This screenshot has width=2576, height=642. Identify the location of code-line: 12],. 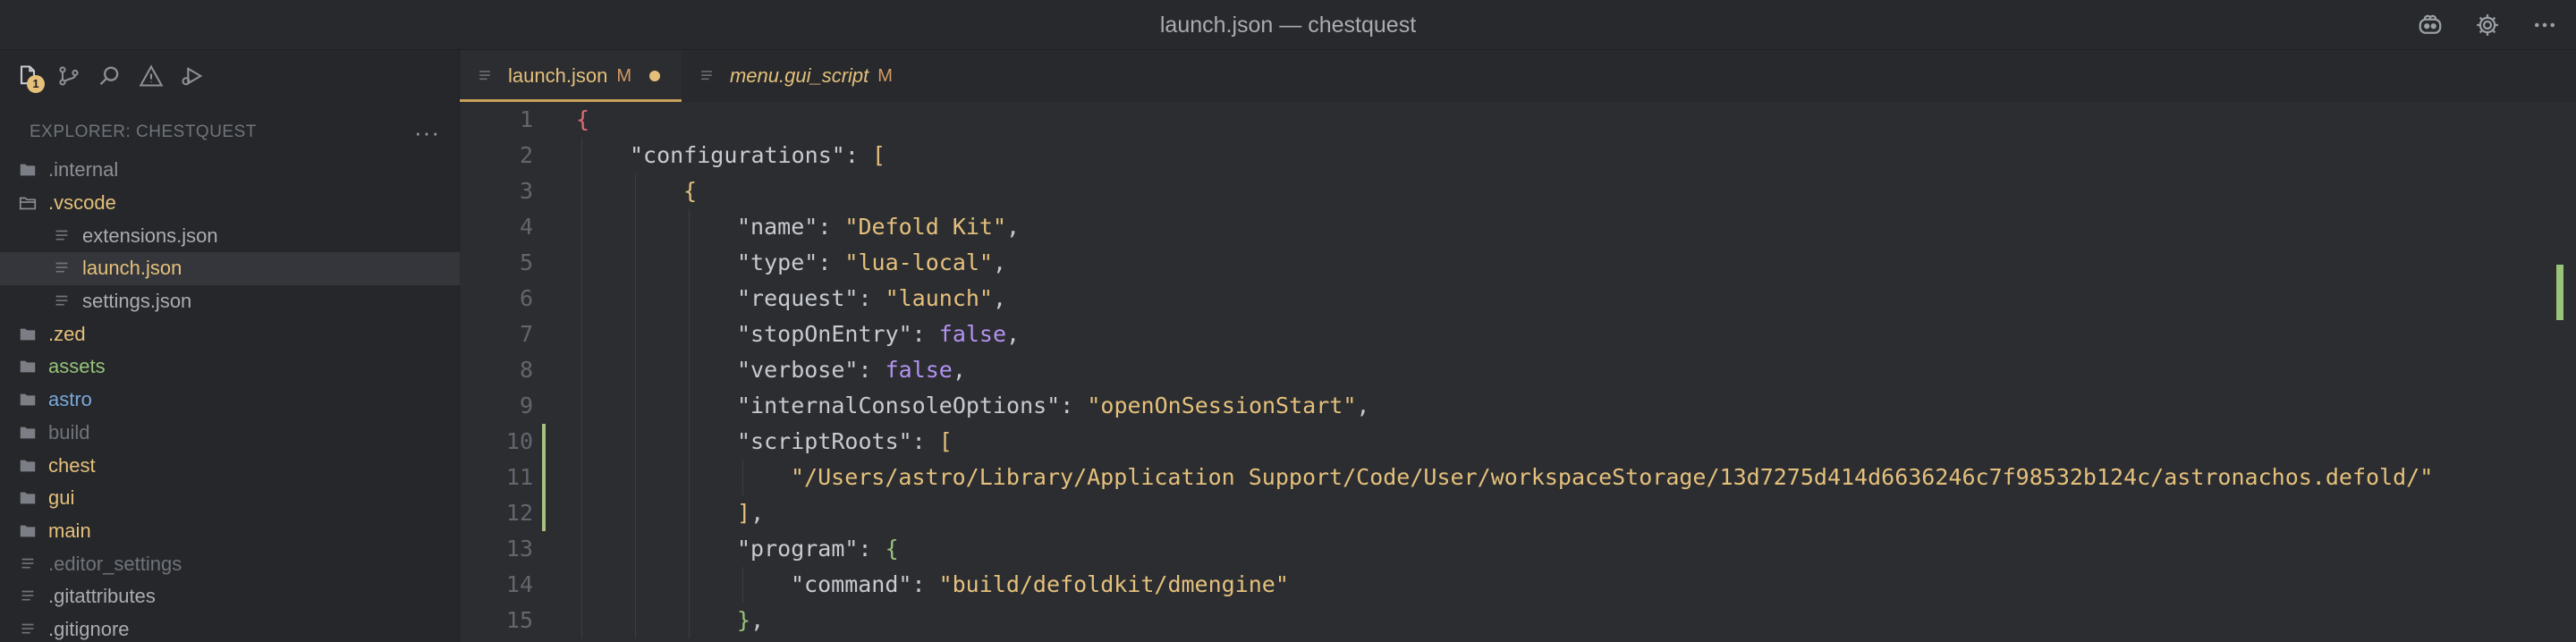
(1518, 513).